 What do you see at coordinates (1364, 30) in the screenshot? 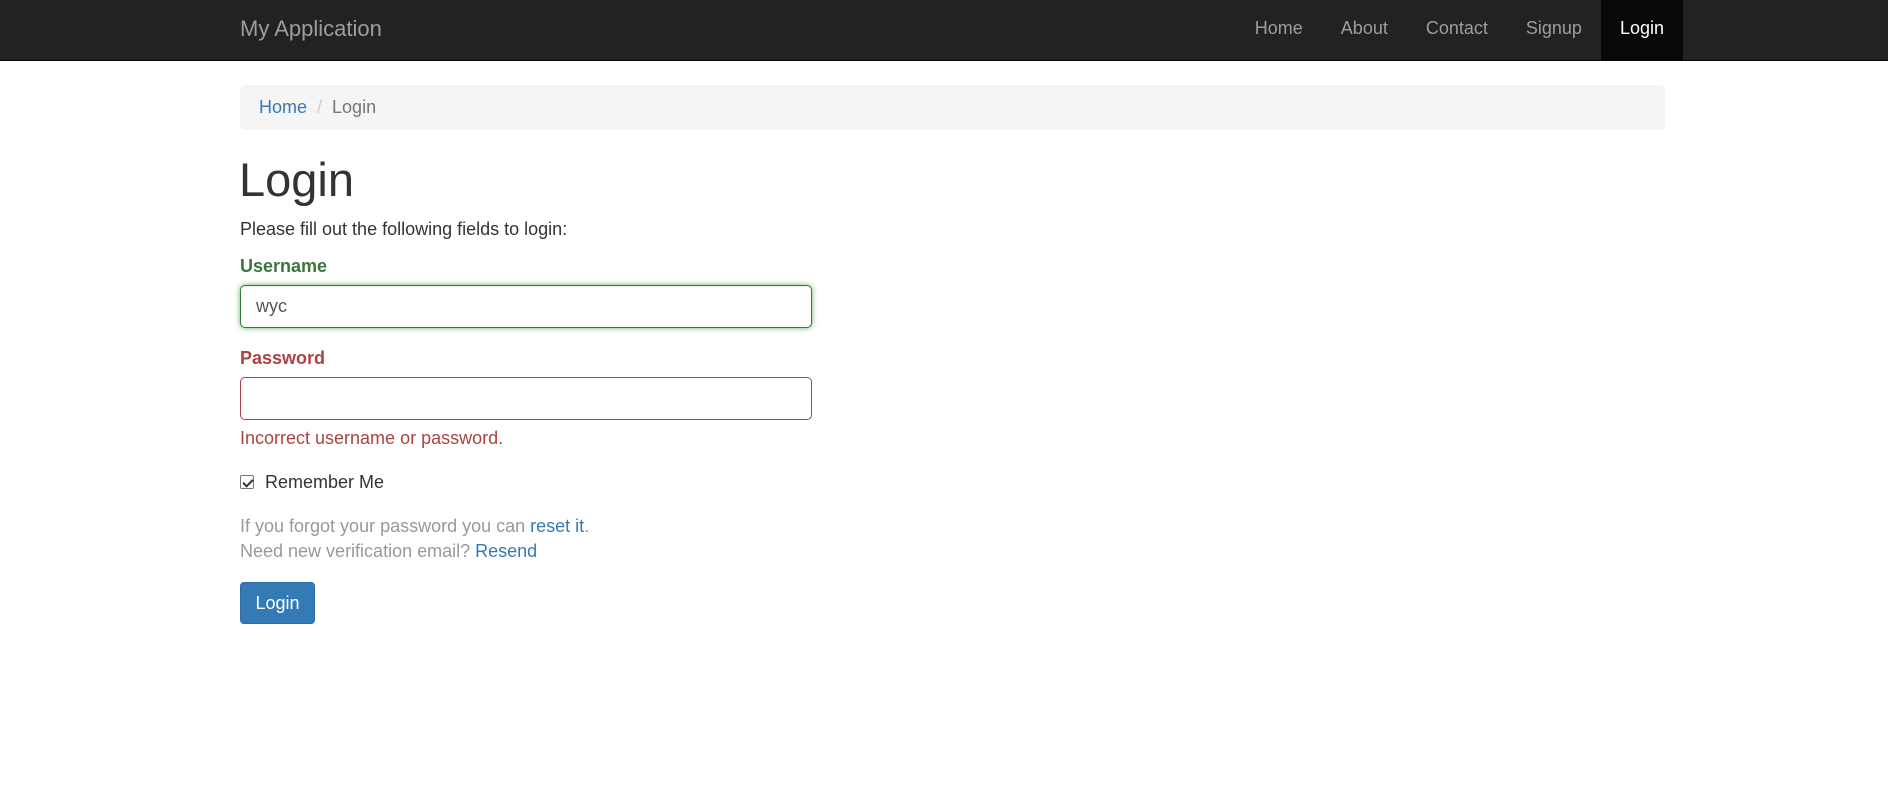
I see `nav-item-about: About` at bounding box center [1364, 30].